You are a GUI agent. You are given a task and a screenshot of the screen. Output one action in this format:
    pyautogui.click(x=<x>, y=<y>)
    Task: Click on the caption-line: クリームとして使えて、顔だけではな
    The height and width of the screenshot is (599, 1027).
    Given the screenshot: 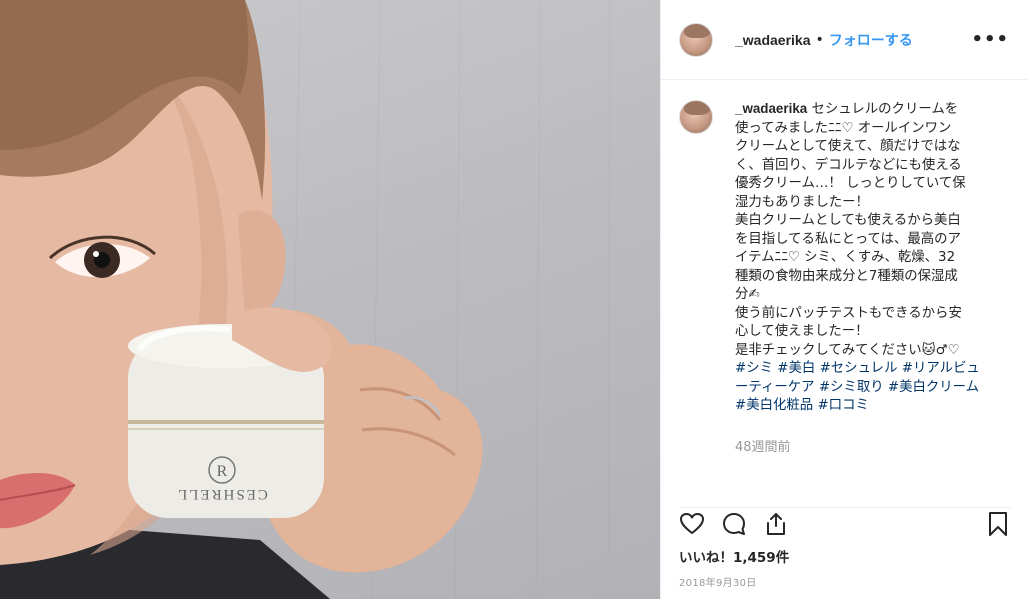 What is the action you would take?
    pyautogui.click(x=848, y=146)
    